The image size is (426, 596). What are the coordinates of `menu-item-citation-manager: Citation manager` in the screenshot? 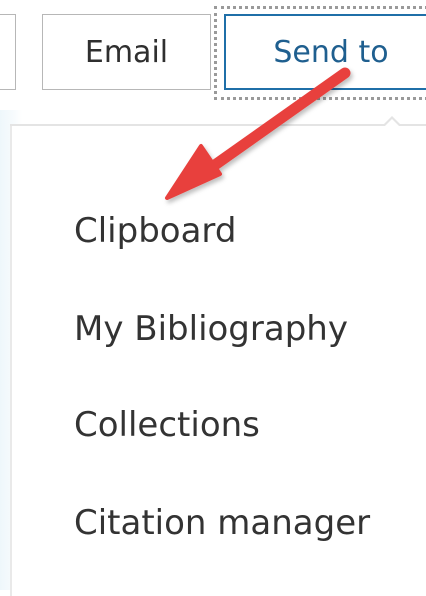 It's located at (222, 523).